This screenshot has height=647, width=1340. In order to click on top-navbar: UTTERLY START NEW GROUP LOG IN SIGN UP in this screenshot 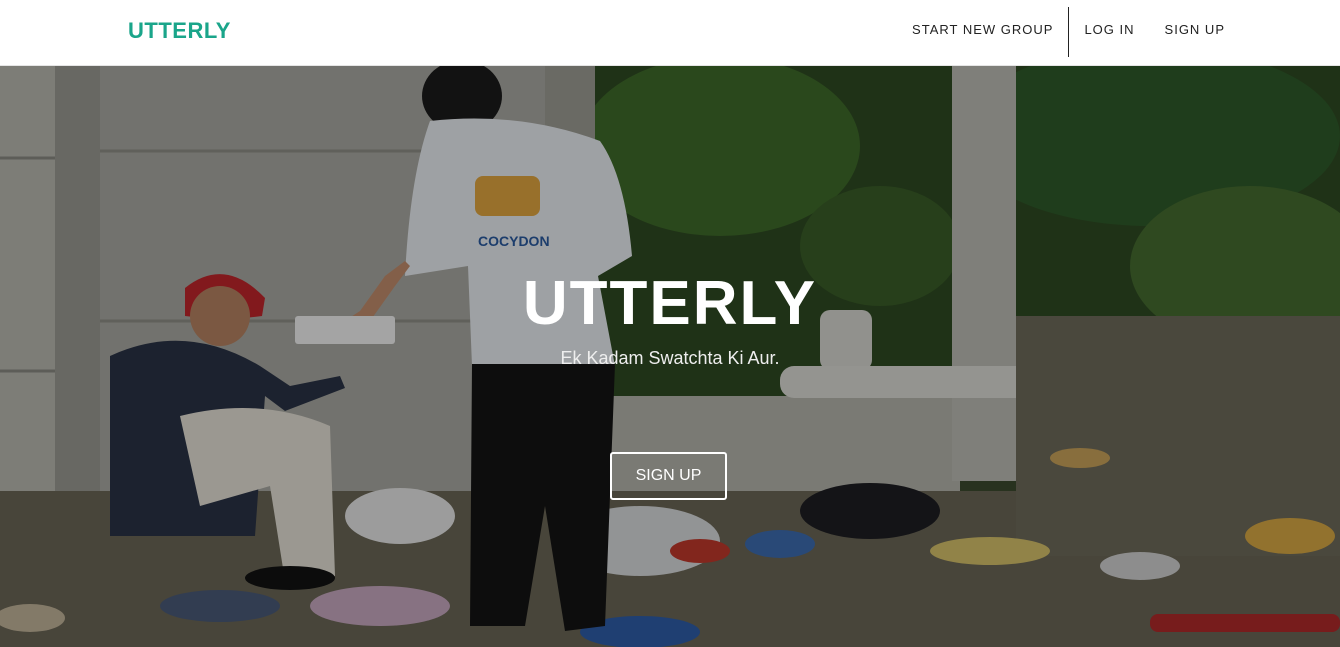, I will do `click(670, 33)`.